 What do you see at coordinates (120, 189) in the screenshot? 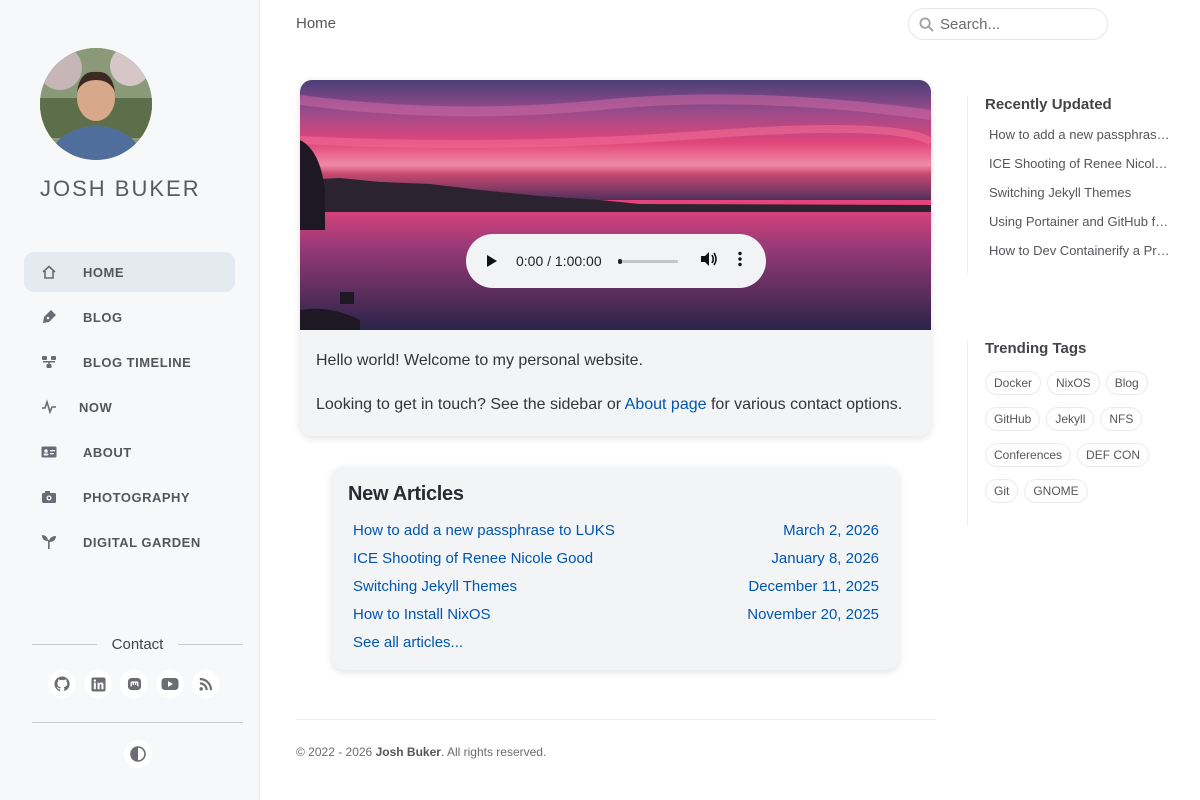
I see `site-title: JOSH BUKER` at bounding box center [120, 189].